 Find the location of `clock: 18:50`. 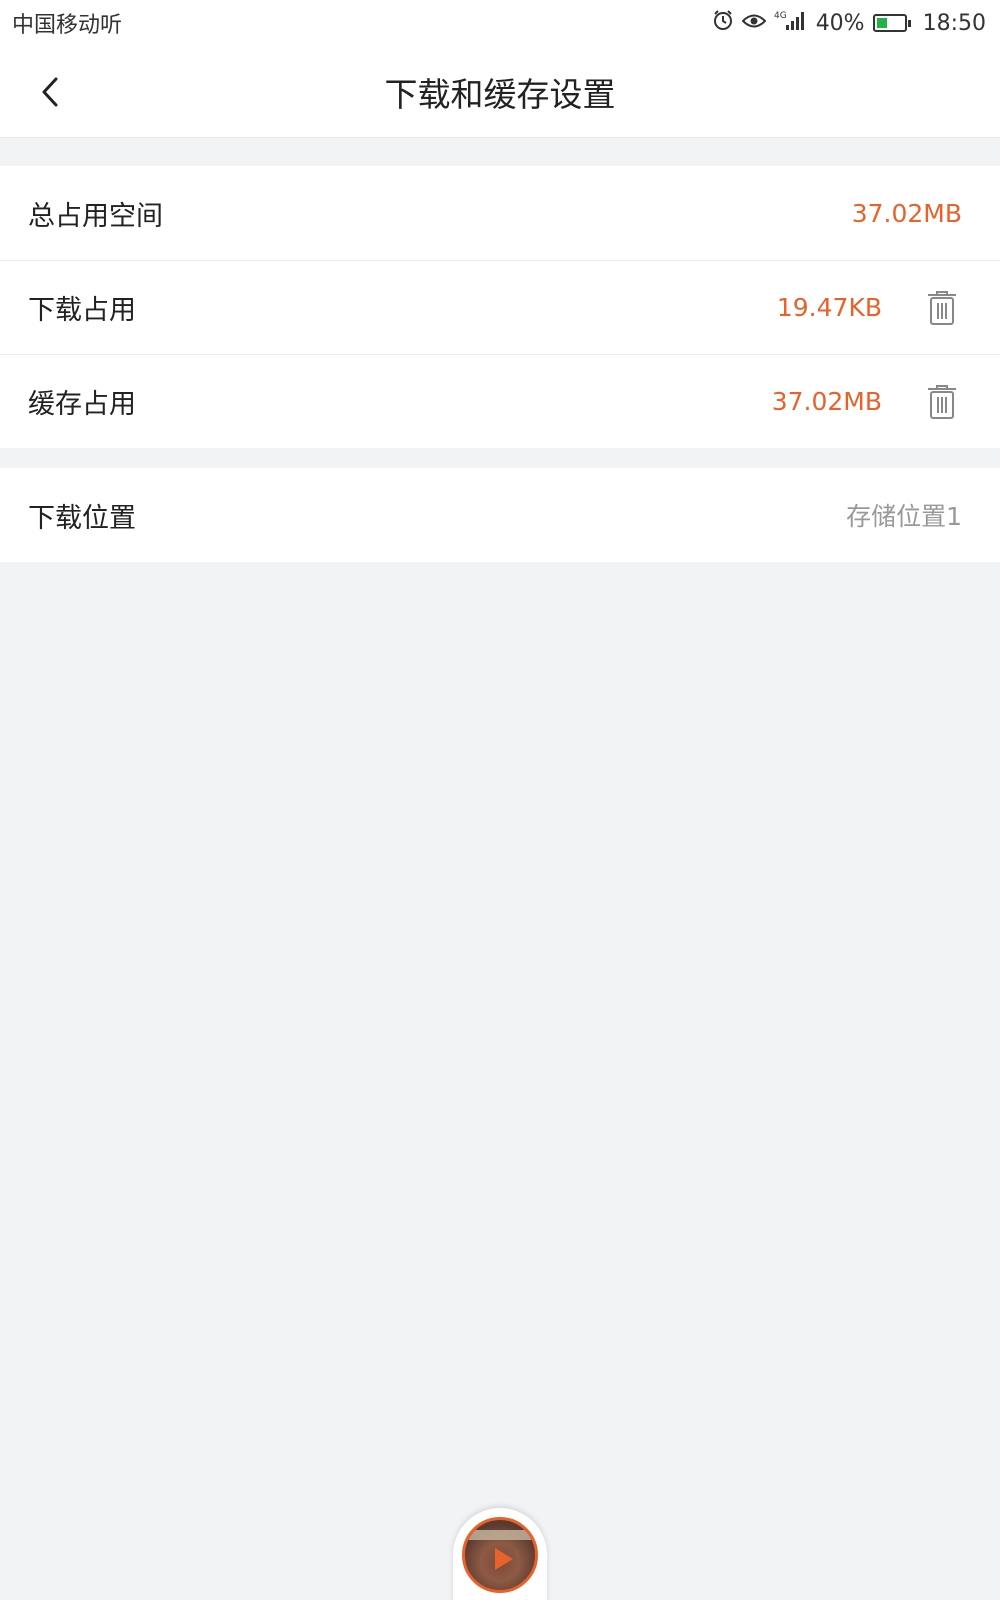

clock: 18:50 is located at coordinates (954, 23).